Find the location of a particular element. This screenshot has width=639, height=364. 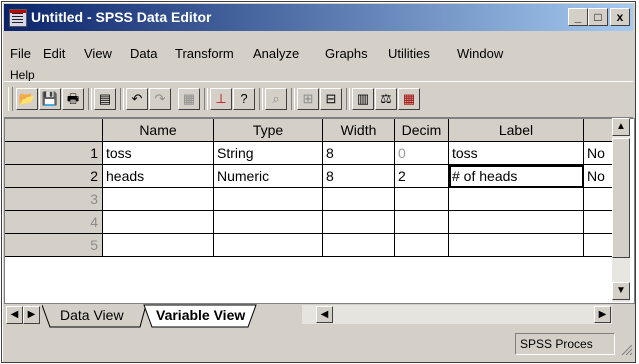

dialog-recall-icon: ▤ is located at coordinates (105, 99).